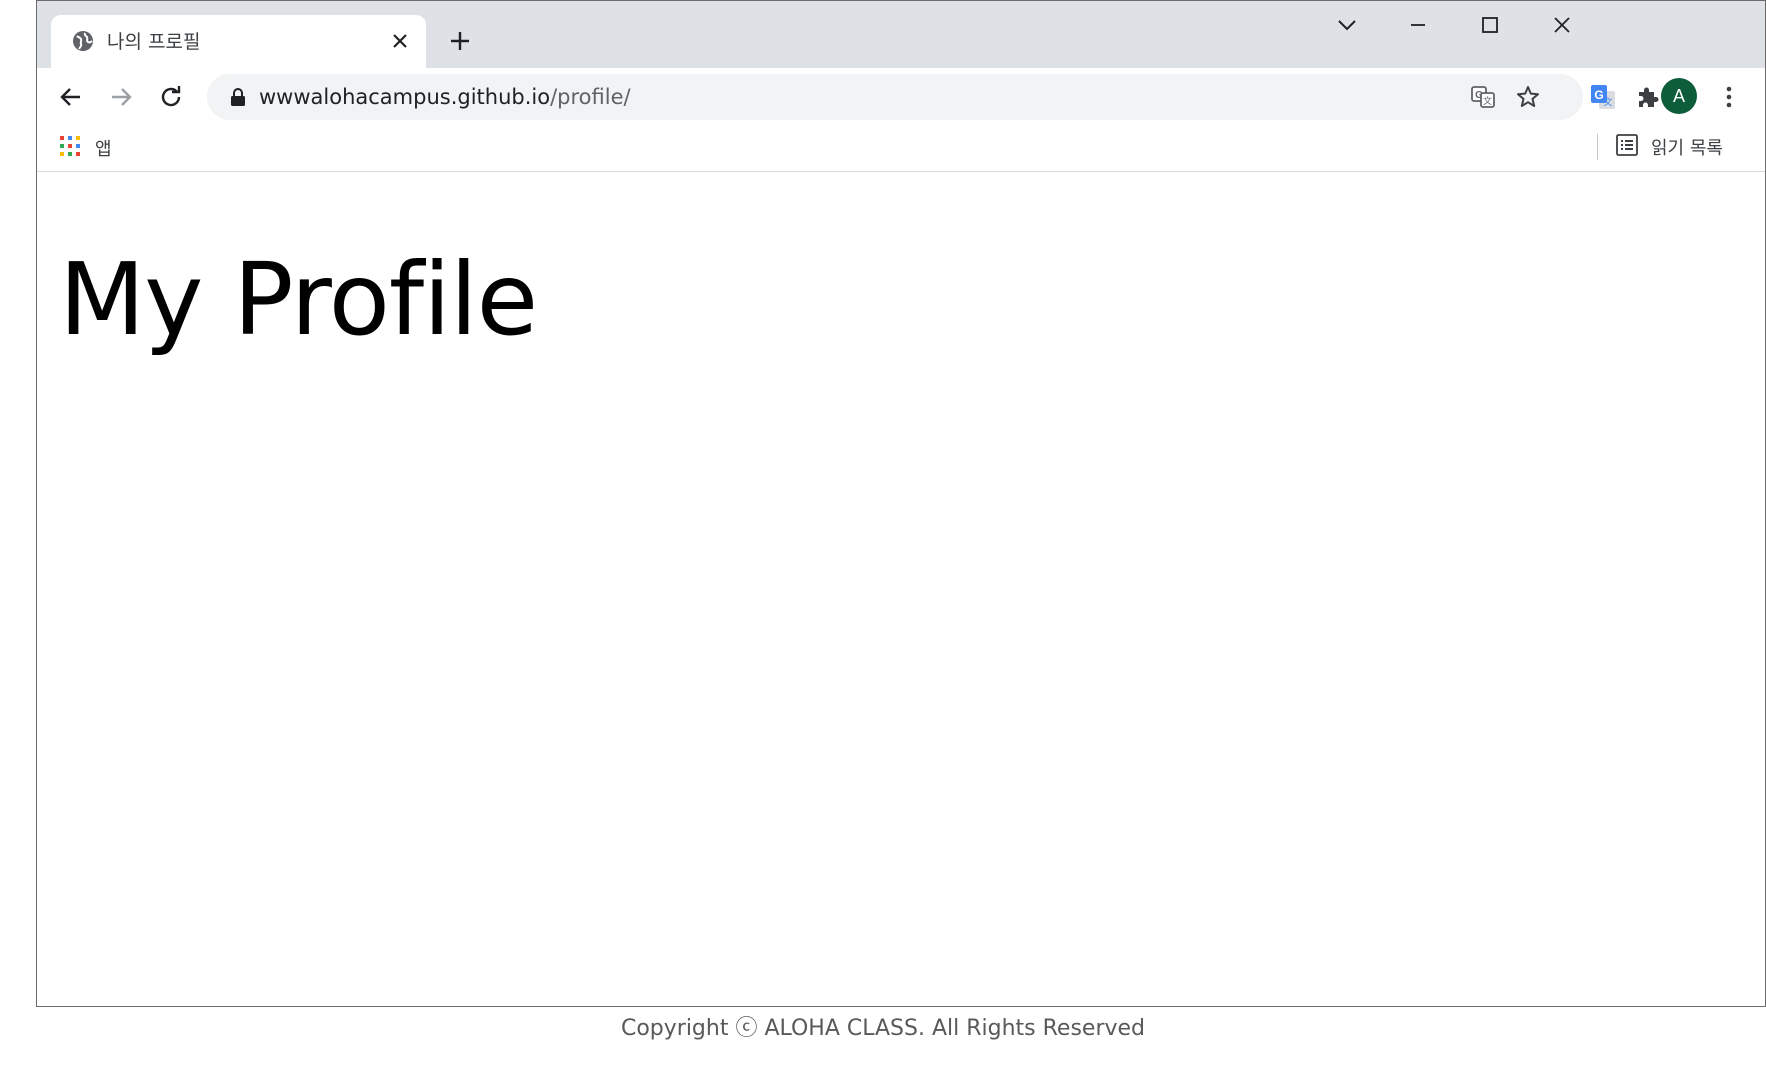  I want to click on avatar: A, so click(1679, 96).